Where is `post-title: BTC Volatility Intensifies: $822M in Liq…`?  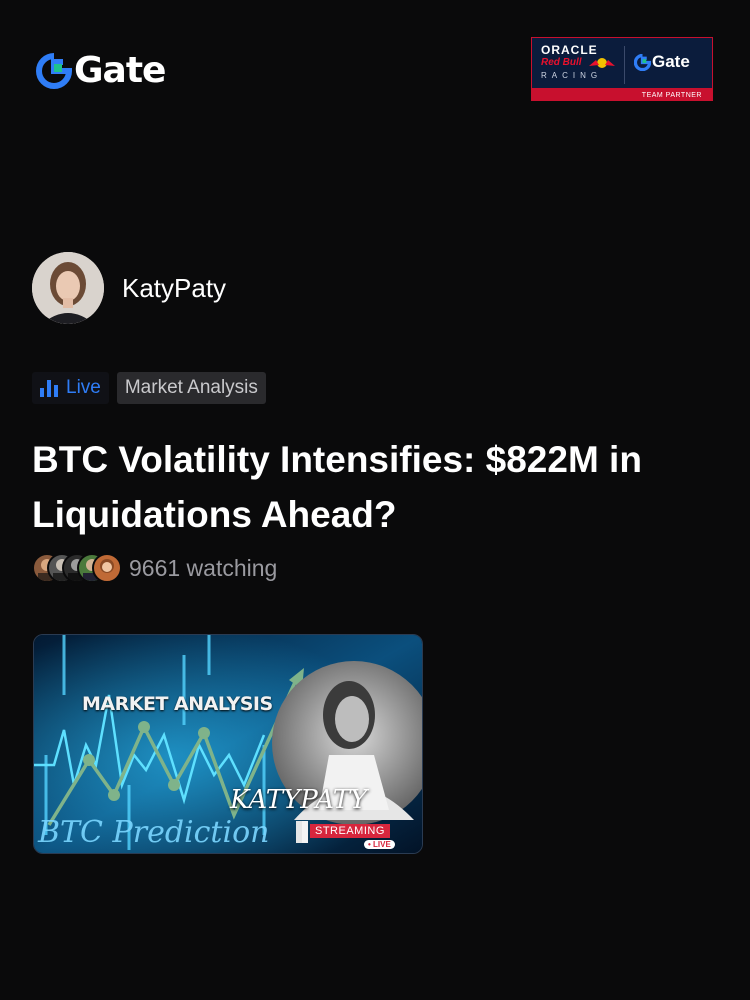
post-title: BTC Volatility Intensifies: $822M in Liq… is located at coordinates (377, 487).